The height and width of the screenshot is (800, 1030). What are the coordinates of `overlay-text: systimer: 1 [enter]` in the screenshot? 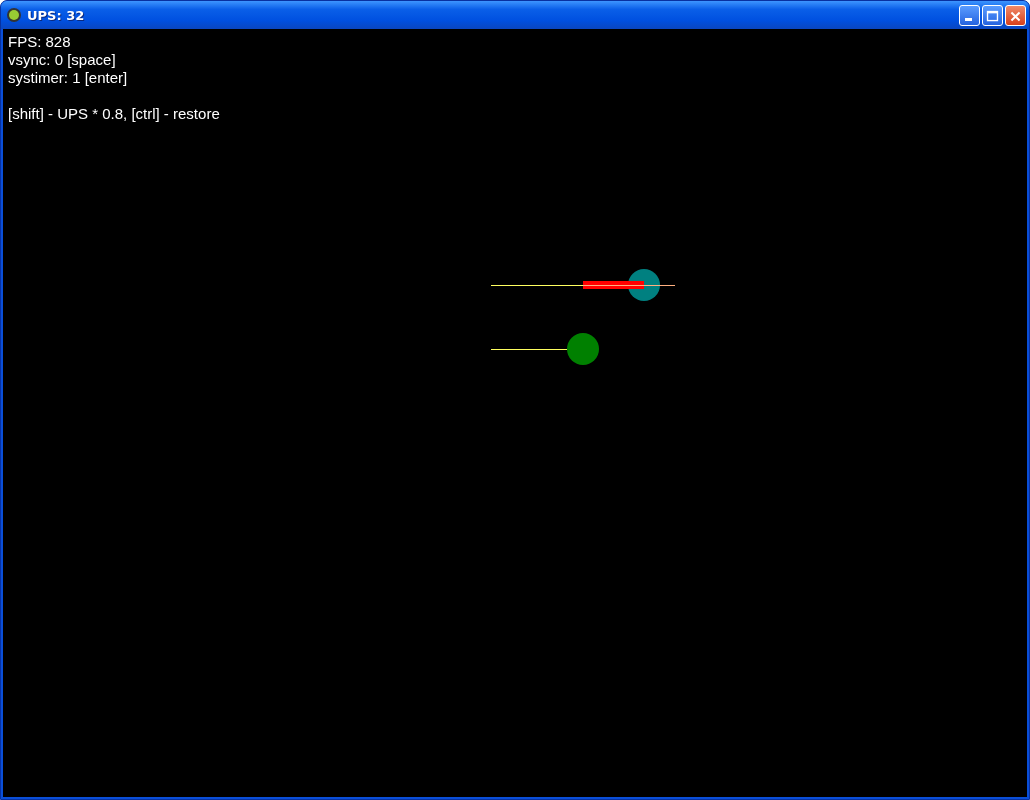 It's located at (68, 78).